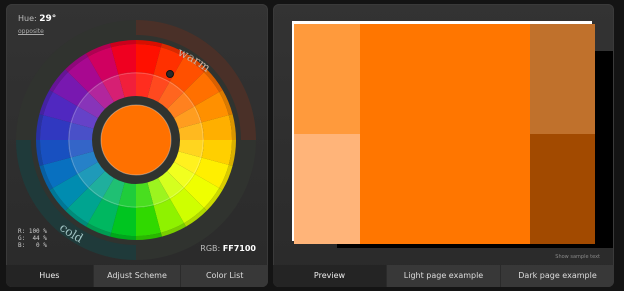 The image size is (624, 291). I want to click on left-tab-bar: Hues Adjust Scheme Color List, so click(137, 276).